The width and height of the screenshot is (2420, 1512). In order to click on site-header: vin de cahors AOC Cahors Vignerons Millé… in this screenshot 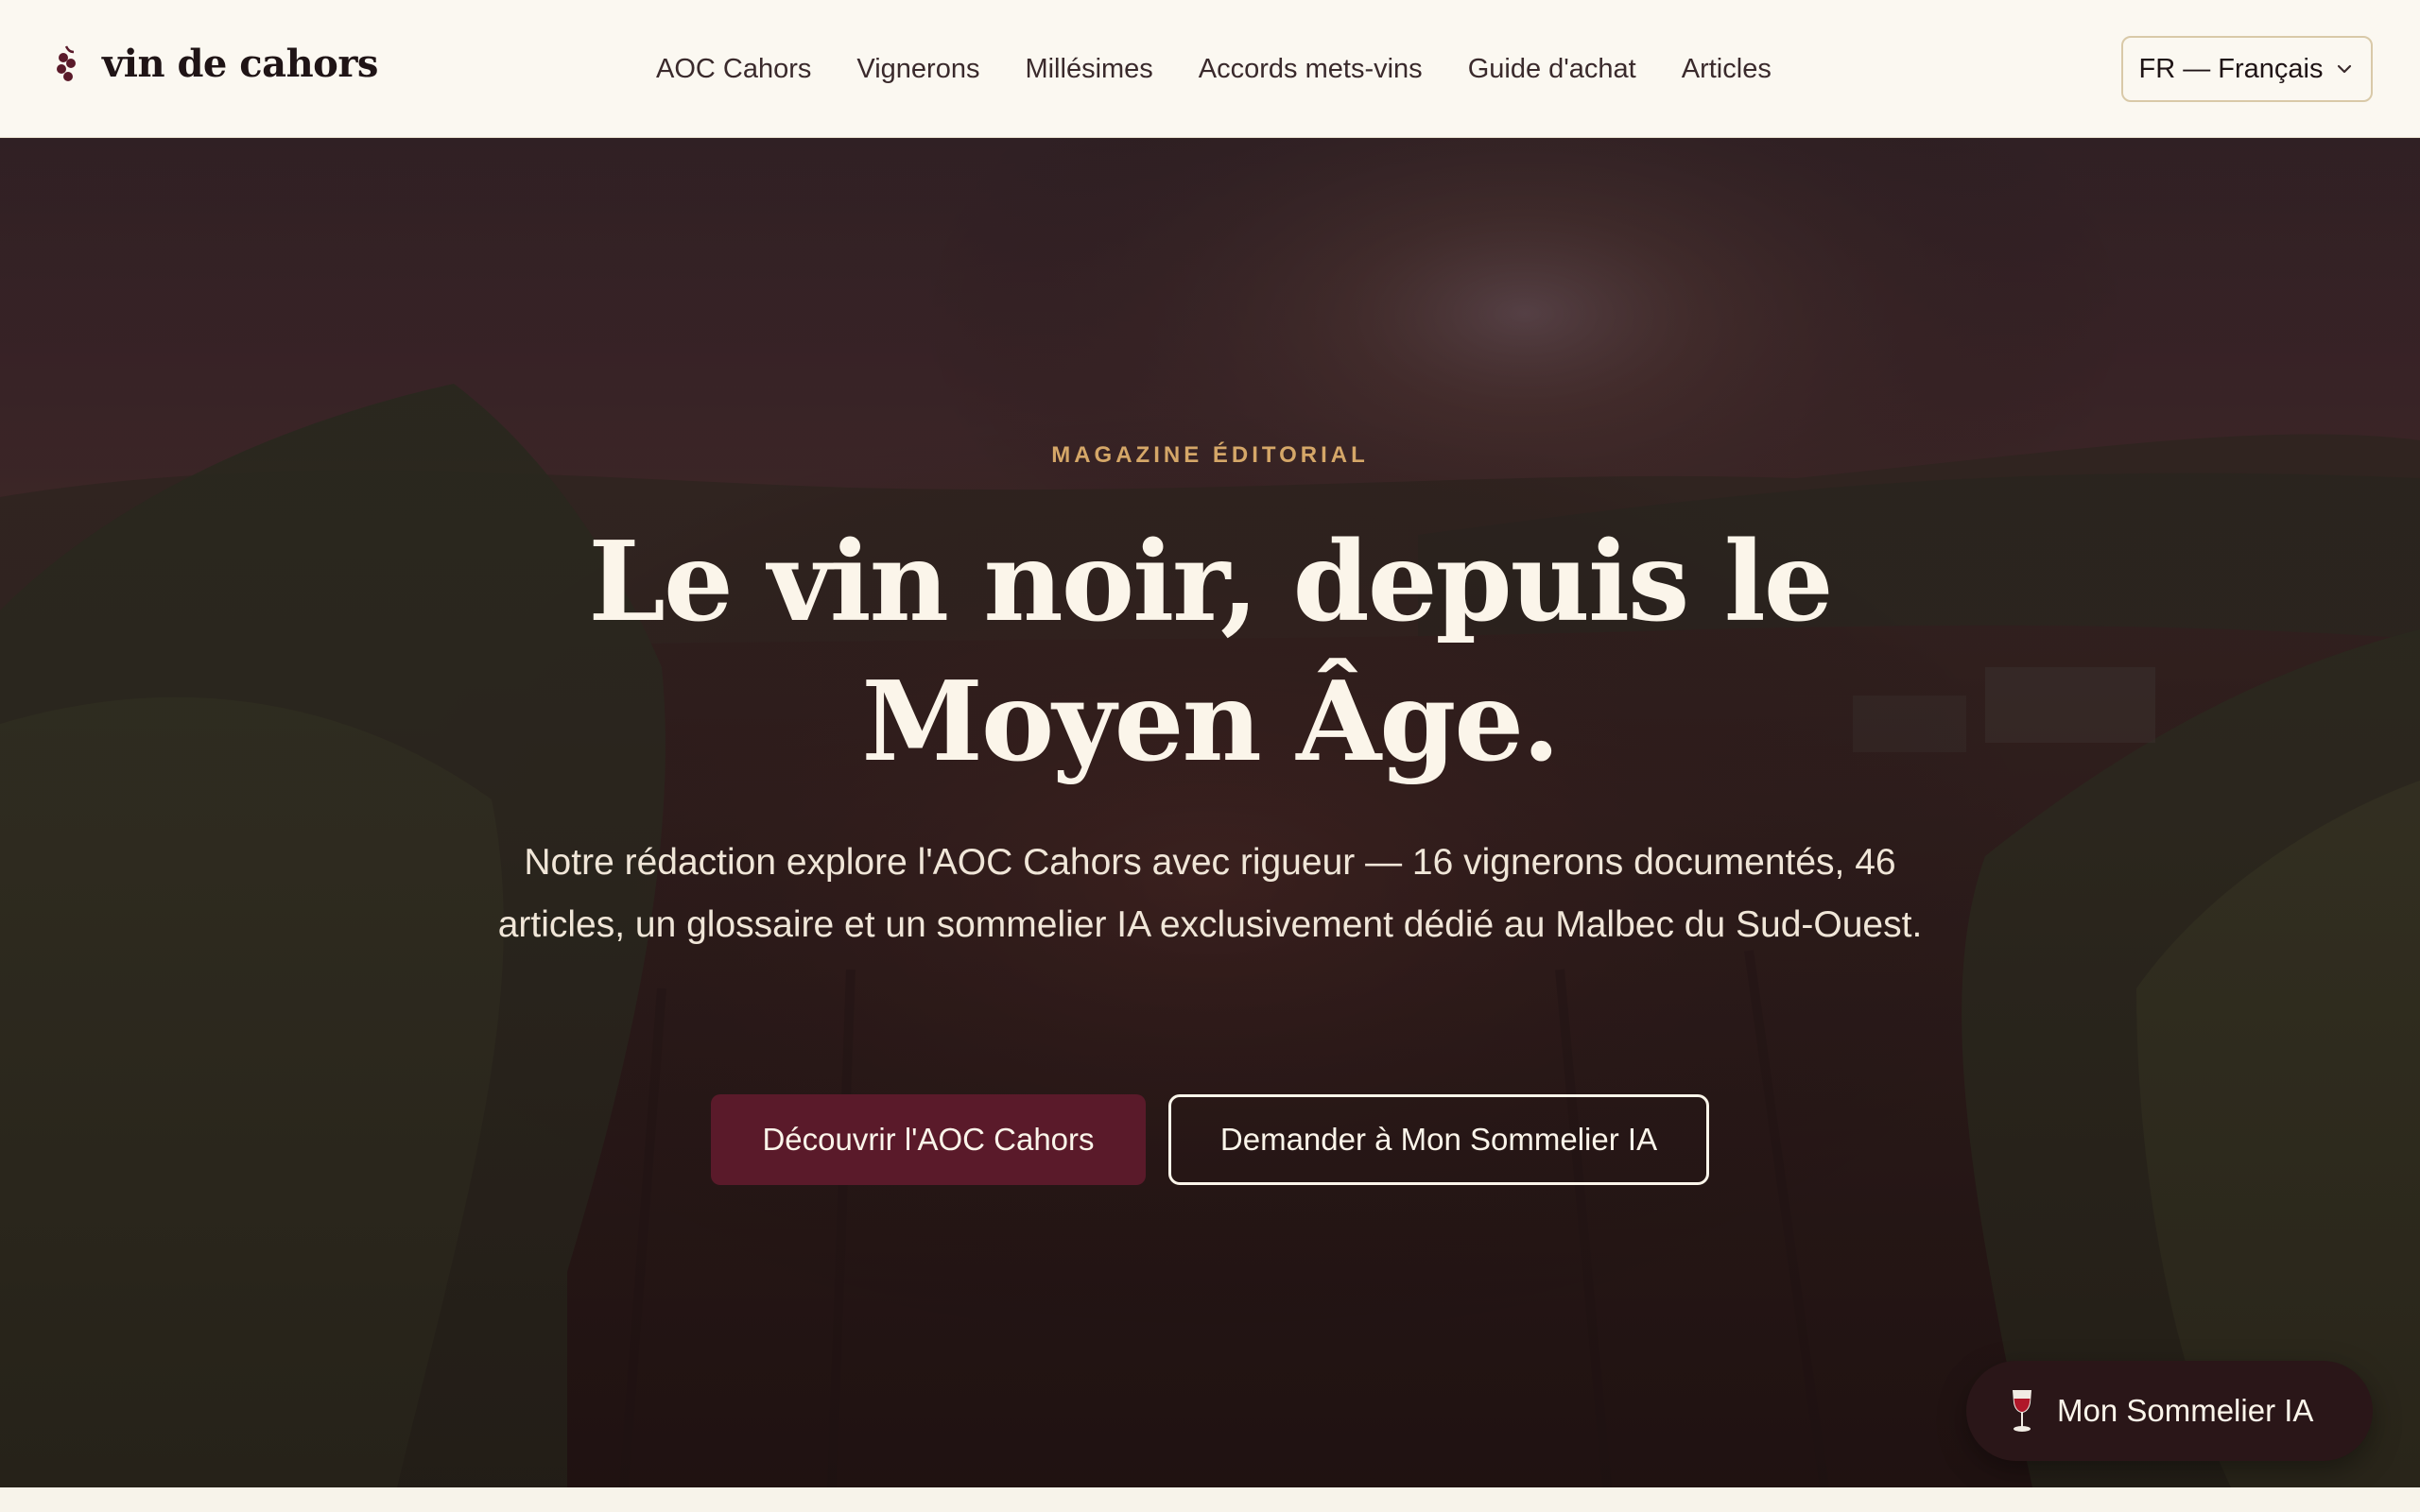, I will do `click(1210, 69)`.